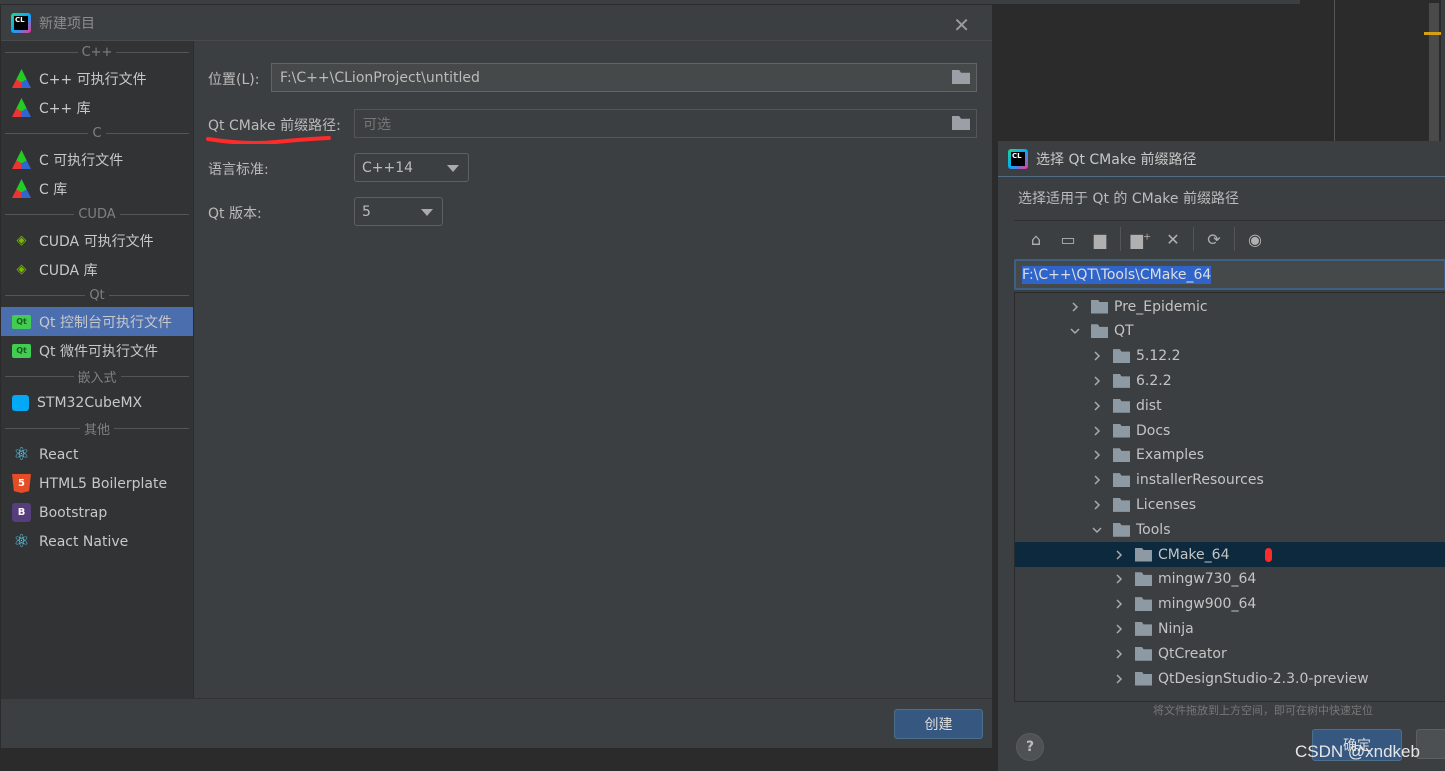  I want to click on qt-prefix-placeholder: 可选, so click(377, 124).